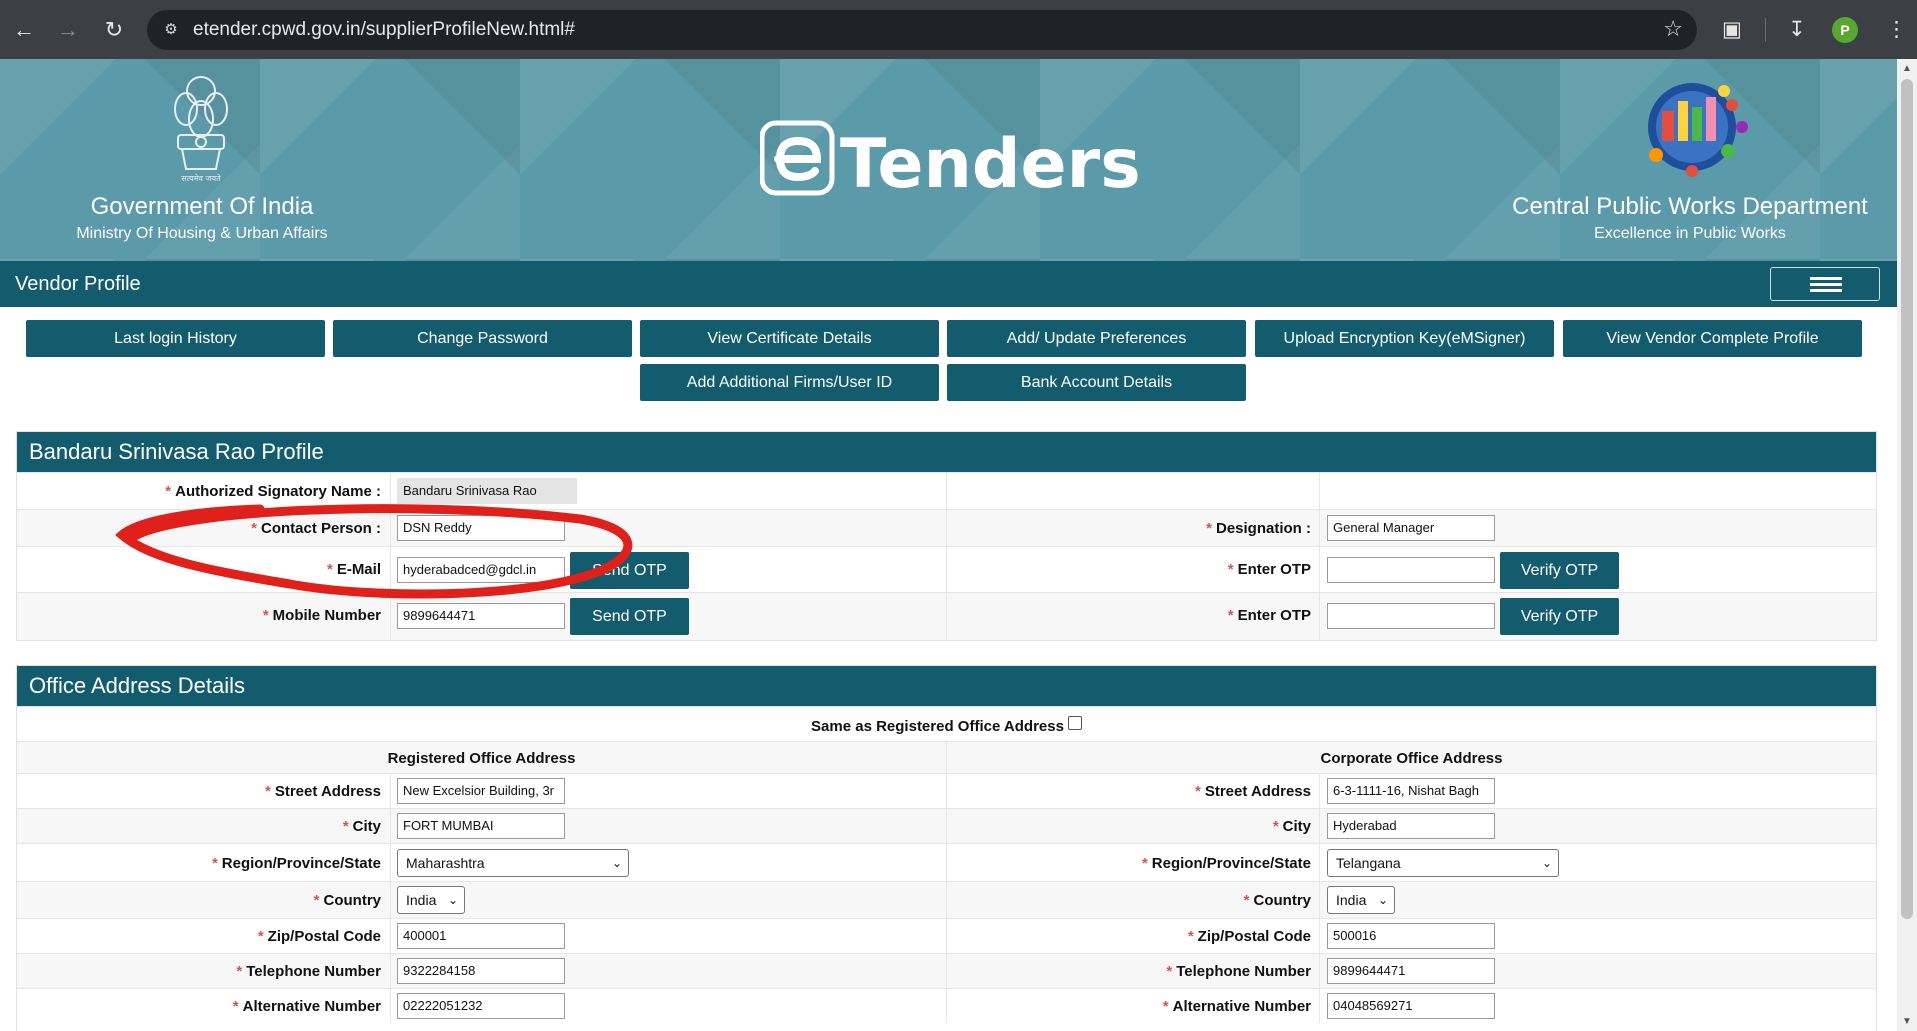  What do you see at coordinates (1690, 233) in the screenshot?
I see `dept-subtitle: Excellence in Public Works` at bounding box center [1690, 233].